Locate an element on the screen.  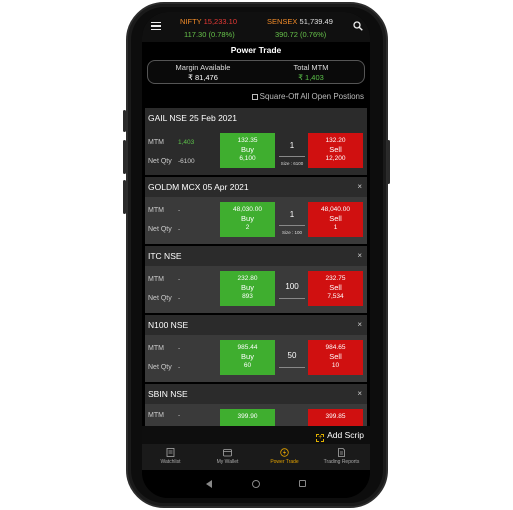
nav-trading-reports: Trading Reports is located at coordinates (341, 456).